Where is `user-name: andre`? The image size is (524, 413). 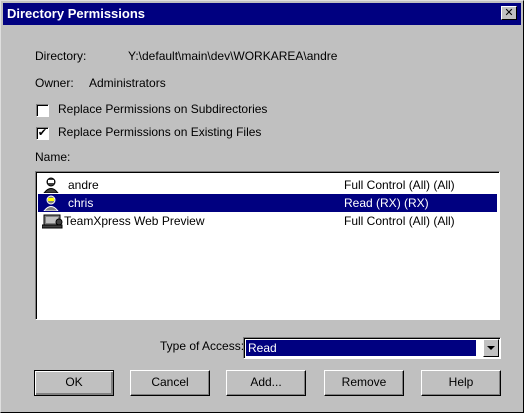 user-name: andre is located at coordinates (83, 185).